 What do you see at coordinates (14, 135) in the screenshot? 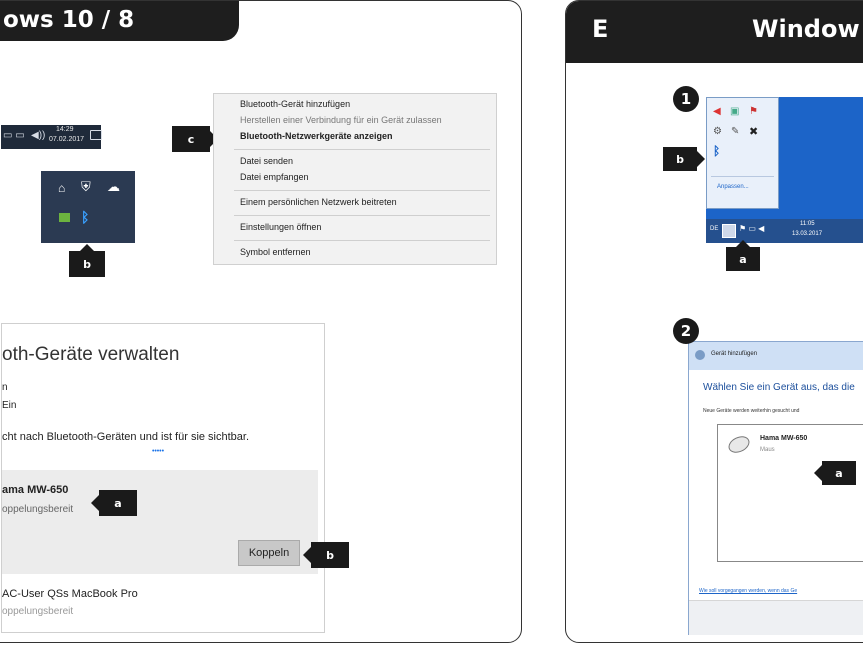
I see `taskbar-icons: ▭ ▭` at bounding box center [14, 135].